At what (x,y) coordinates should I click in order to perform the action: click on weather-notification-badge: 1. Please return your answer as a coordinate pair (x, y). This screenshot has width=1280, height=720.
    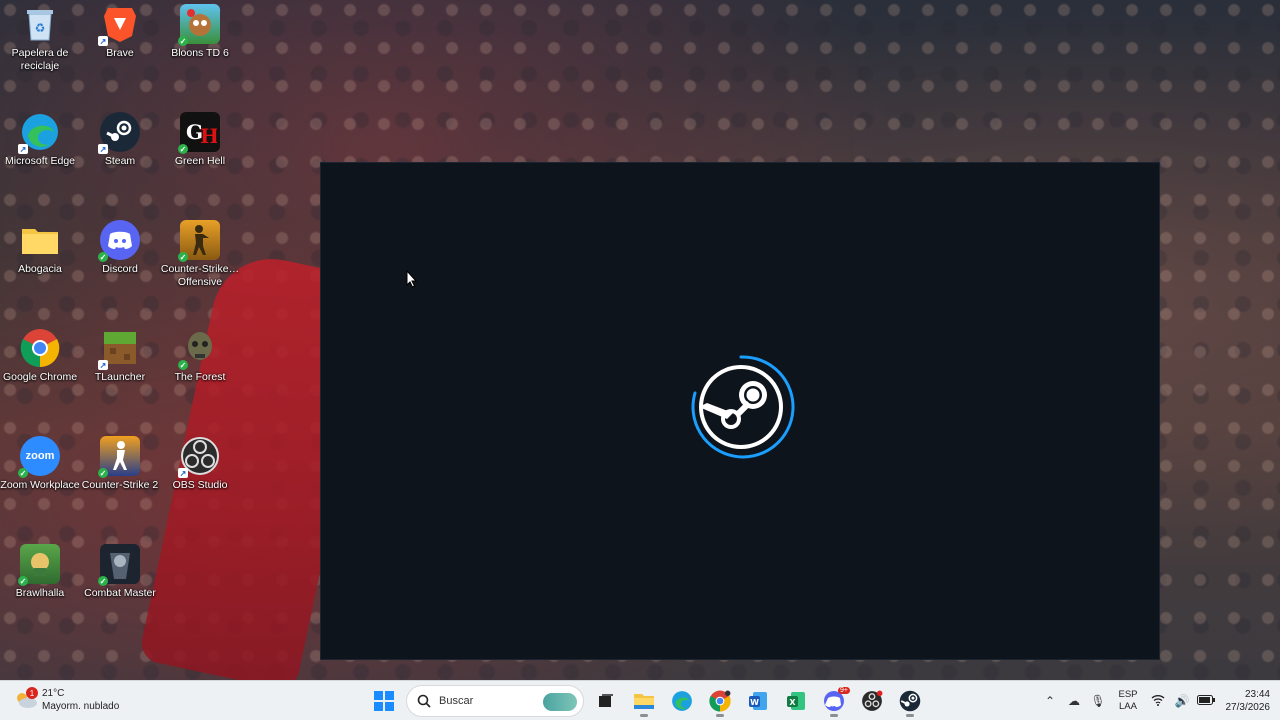
    Looking at the image, I should click on (32, 693).